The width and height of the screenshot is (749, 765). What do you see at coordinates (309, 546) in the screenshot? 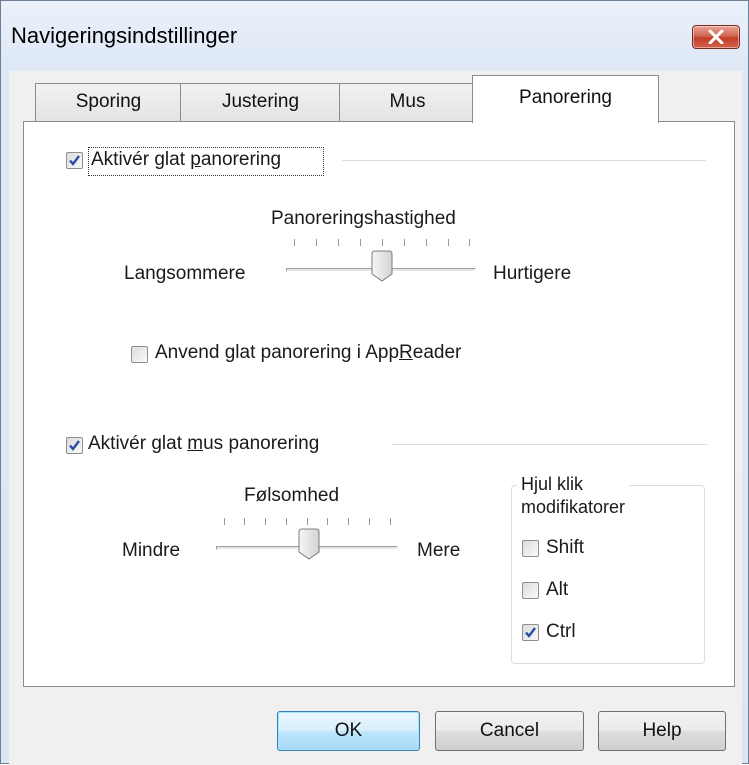
I see `sensitivity-slider-thumb` at bounding box center [309, 546].